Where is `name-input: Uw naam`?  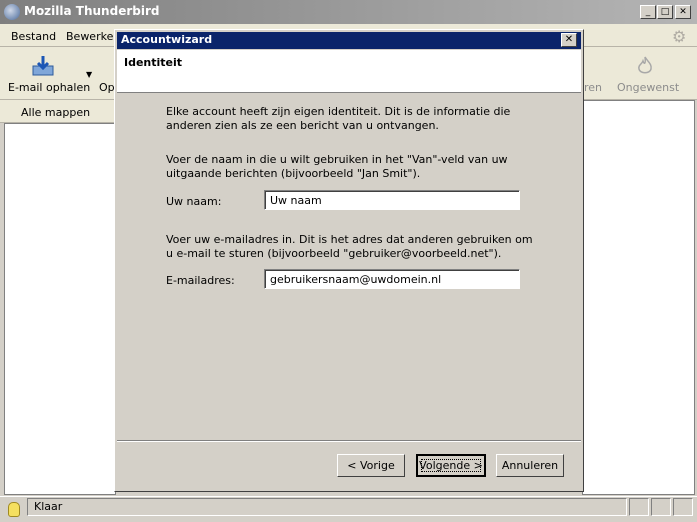 name-input: Uw naam is located at coordinates (392, 200).